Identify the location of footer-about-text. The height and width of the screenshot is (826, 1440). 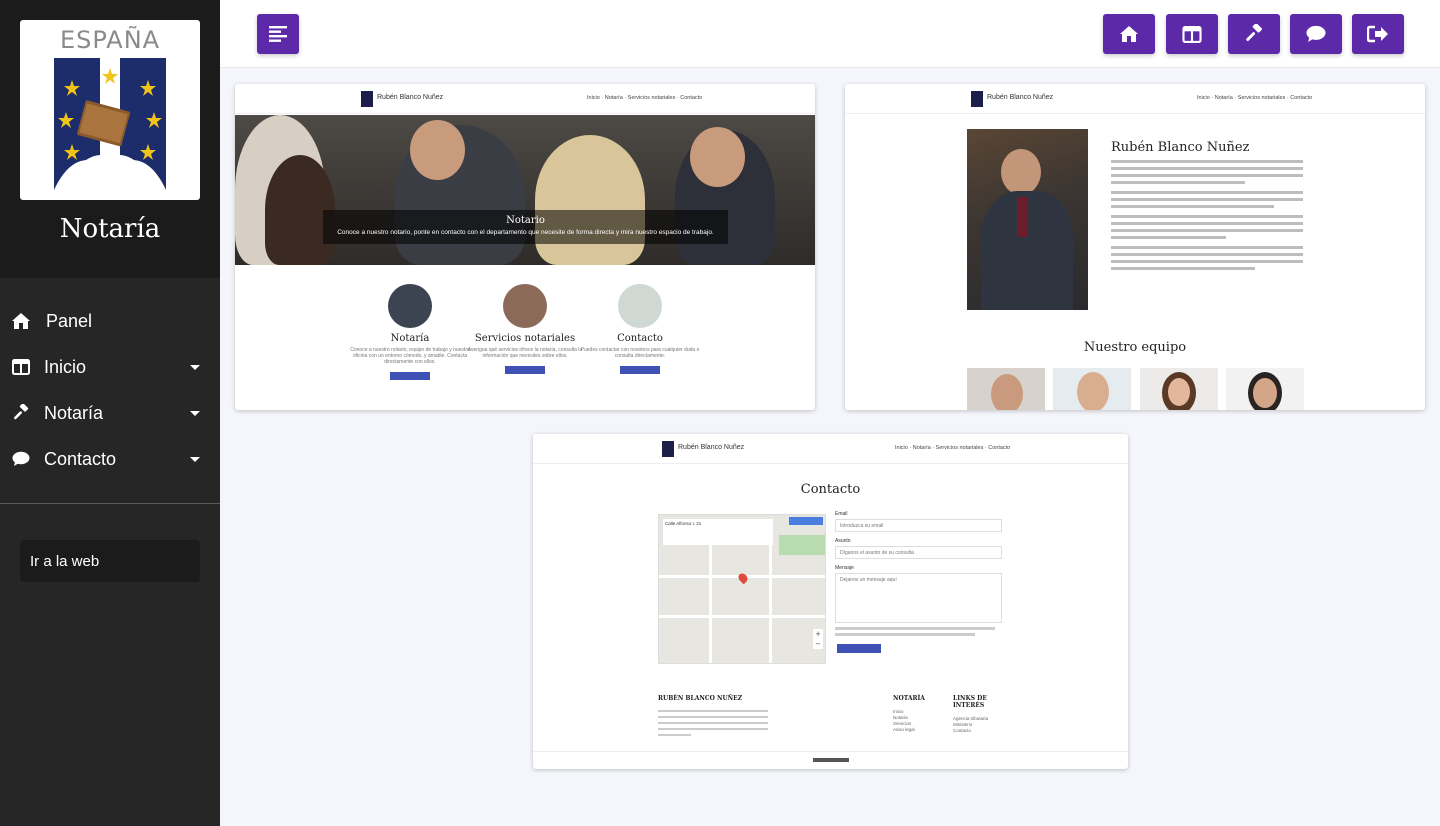
(713, 723).